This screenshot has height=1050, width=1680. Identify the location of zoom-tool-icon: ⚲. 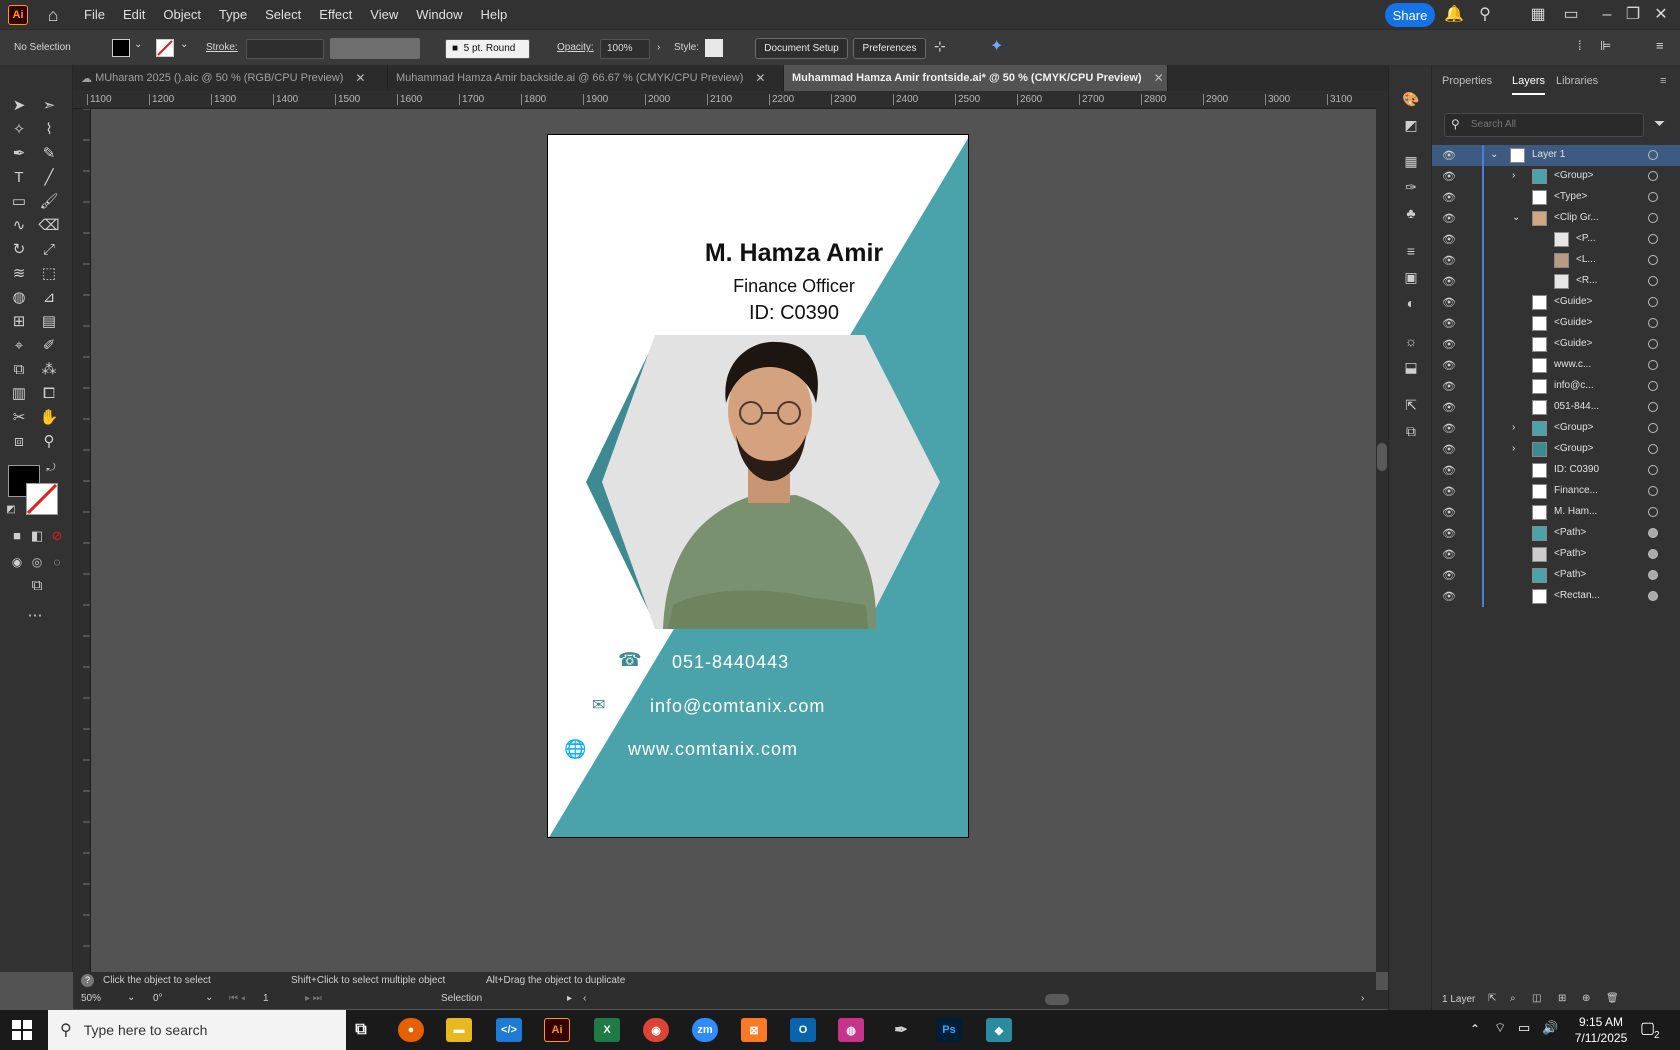
(49, 442).